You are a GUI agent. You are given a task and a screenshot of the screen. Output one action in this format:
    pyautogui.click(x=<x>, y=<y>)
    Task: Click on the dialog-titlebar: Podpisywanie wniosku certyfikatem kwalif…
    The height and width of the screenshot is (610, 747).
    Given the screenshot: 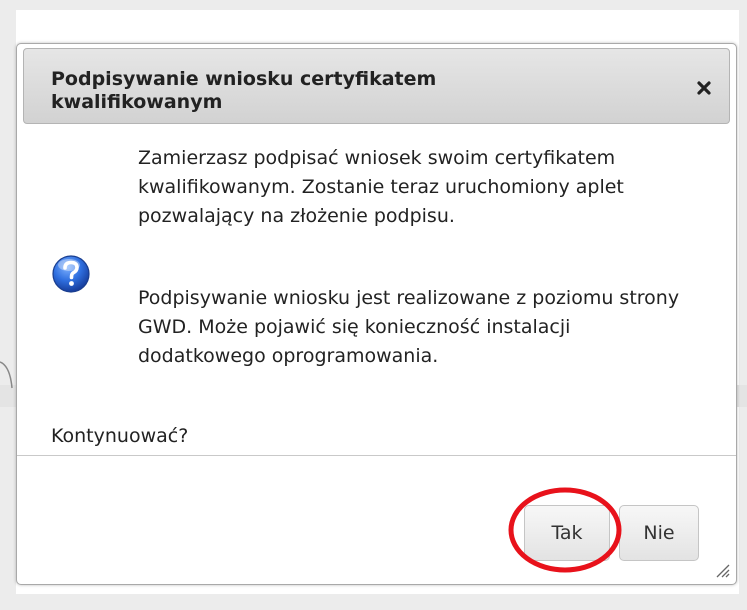 What is the action you would take?
    pyautogui.click(x=376, y=86)
    